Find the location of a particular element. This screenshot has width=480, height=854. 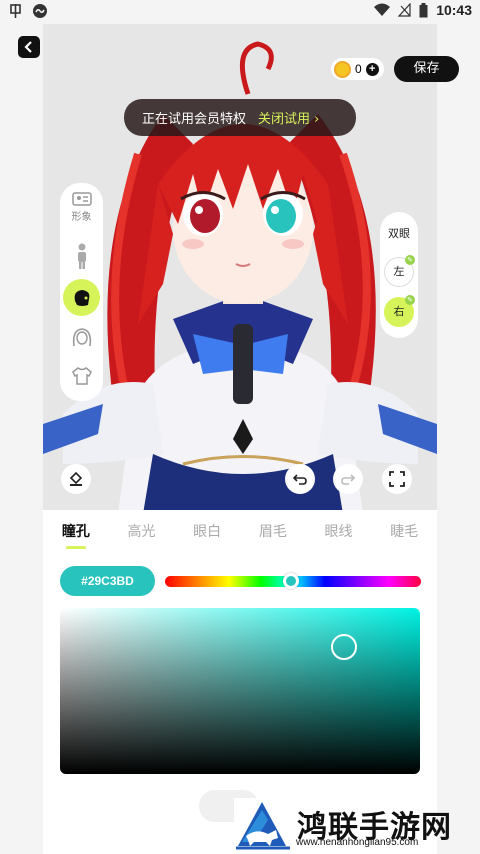

shirt-icon is located at coordinates (81, 376).